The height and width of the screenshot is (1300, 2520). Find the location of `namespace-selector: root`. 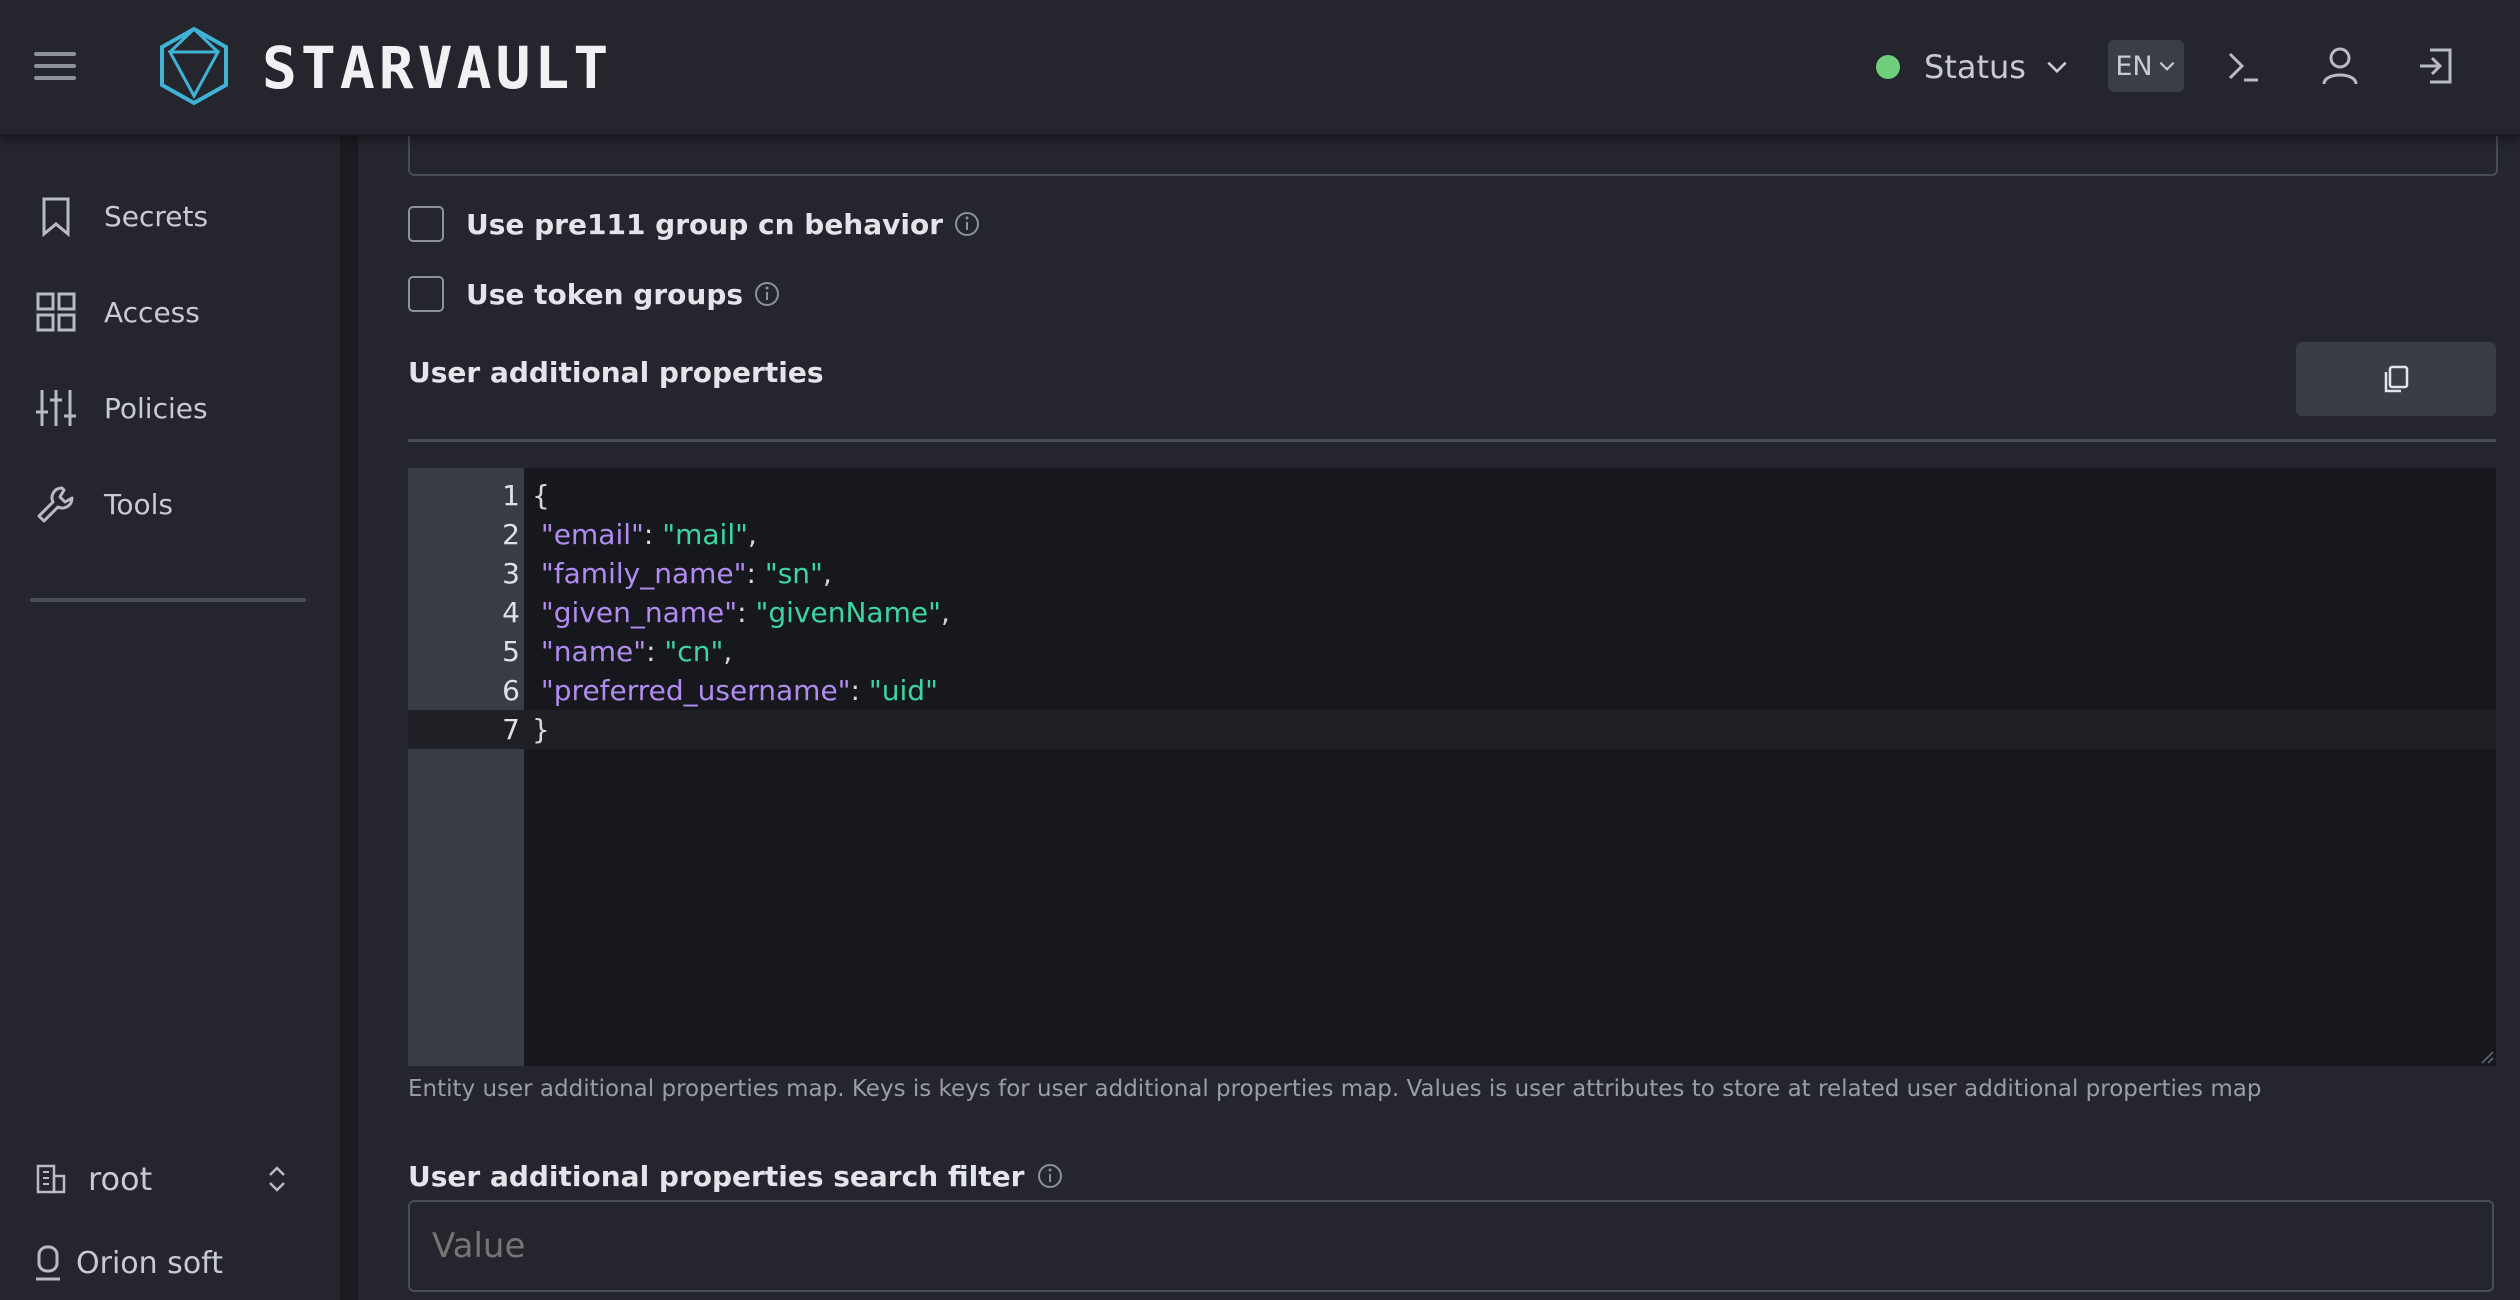

namespace-selector: root is located at coordinates (162, 1179).